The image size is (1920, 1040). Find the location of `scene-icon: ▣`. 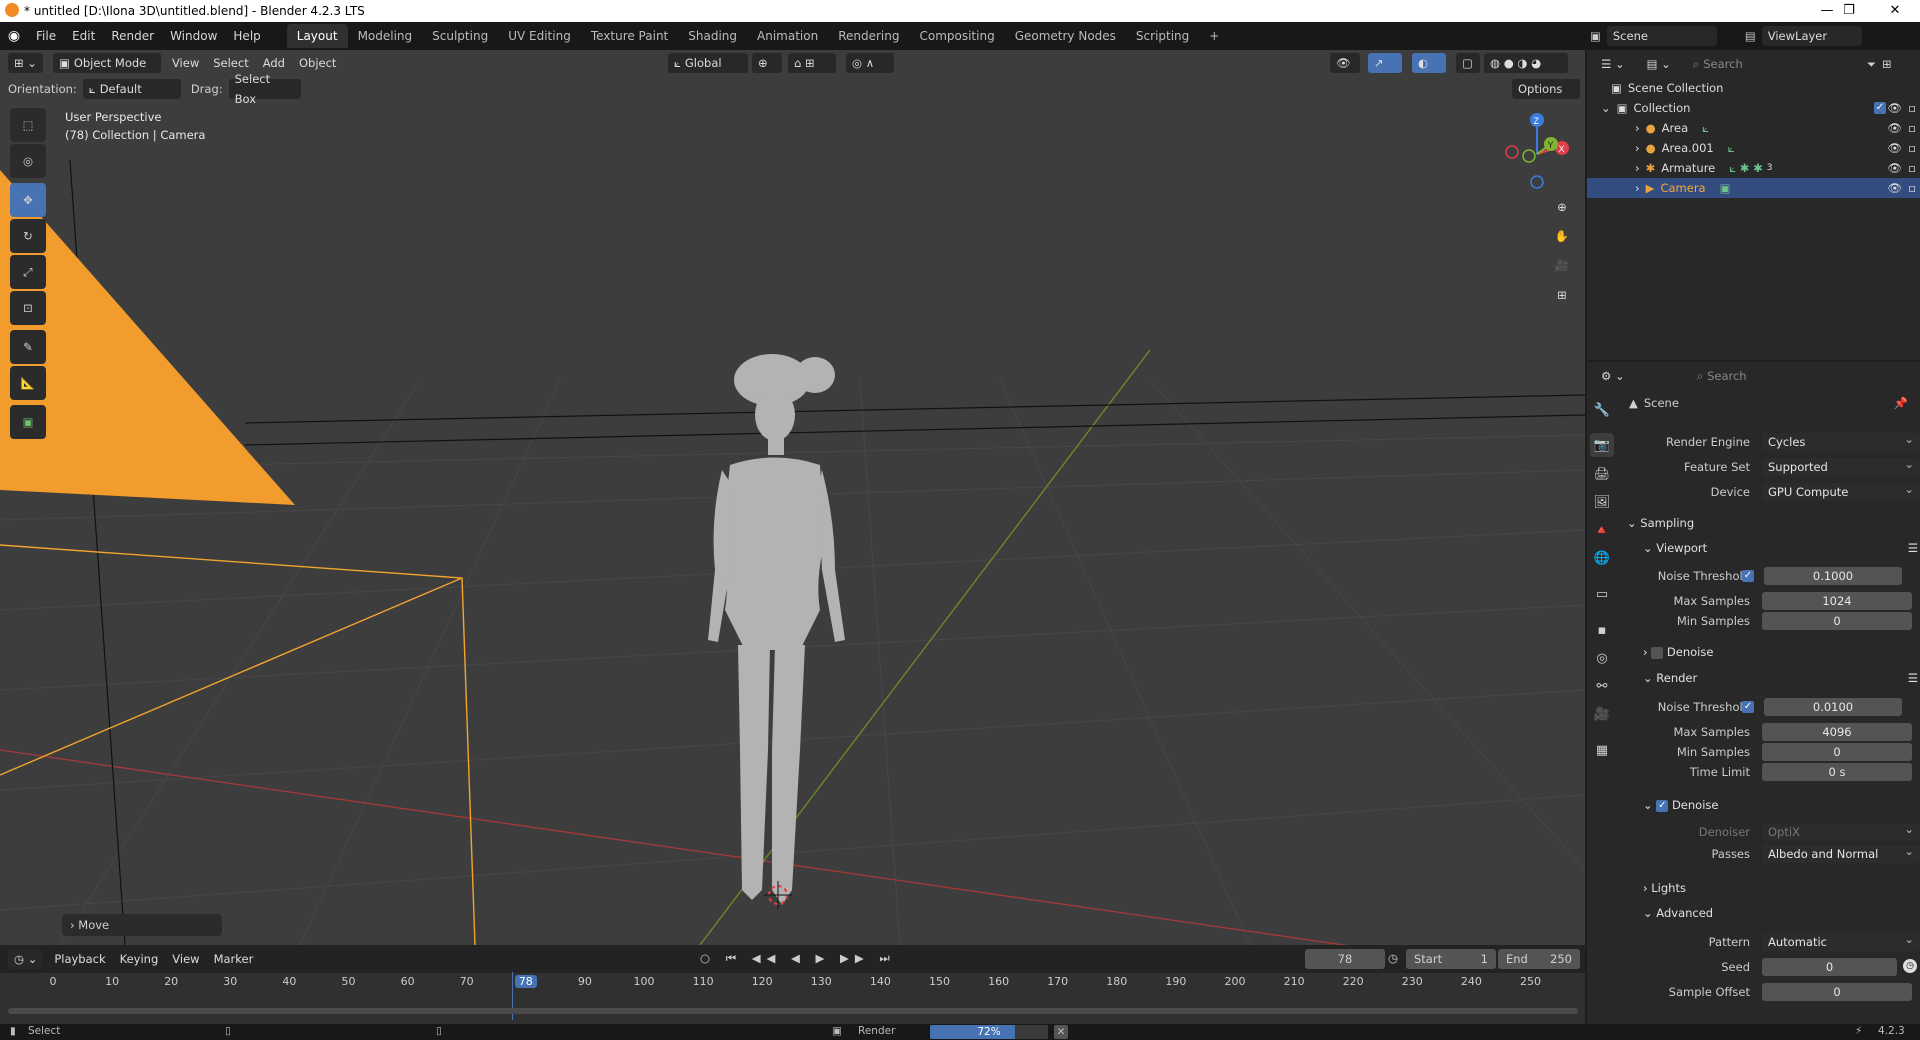

scene-icon: ▣ is located at coordinates (1595, 36).